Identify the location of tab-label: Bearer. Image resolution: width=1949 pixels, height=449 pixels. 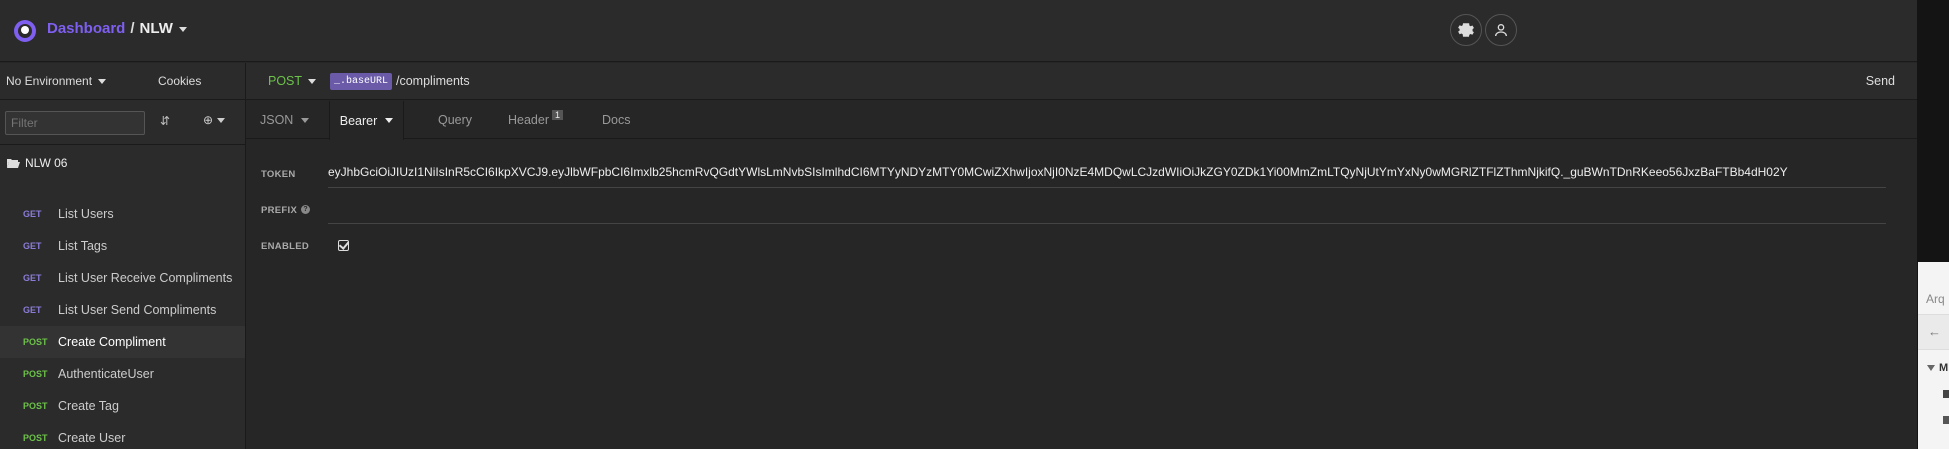
(358, 120).